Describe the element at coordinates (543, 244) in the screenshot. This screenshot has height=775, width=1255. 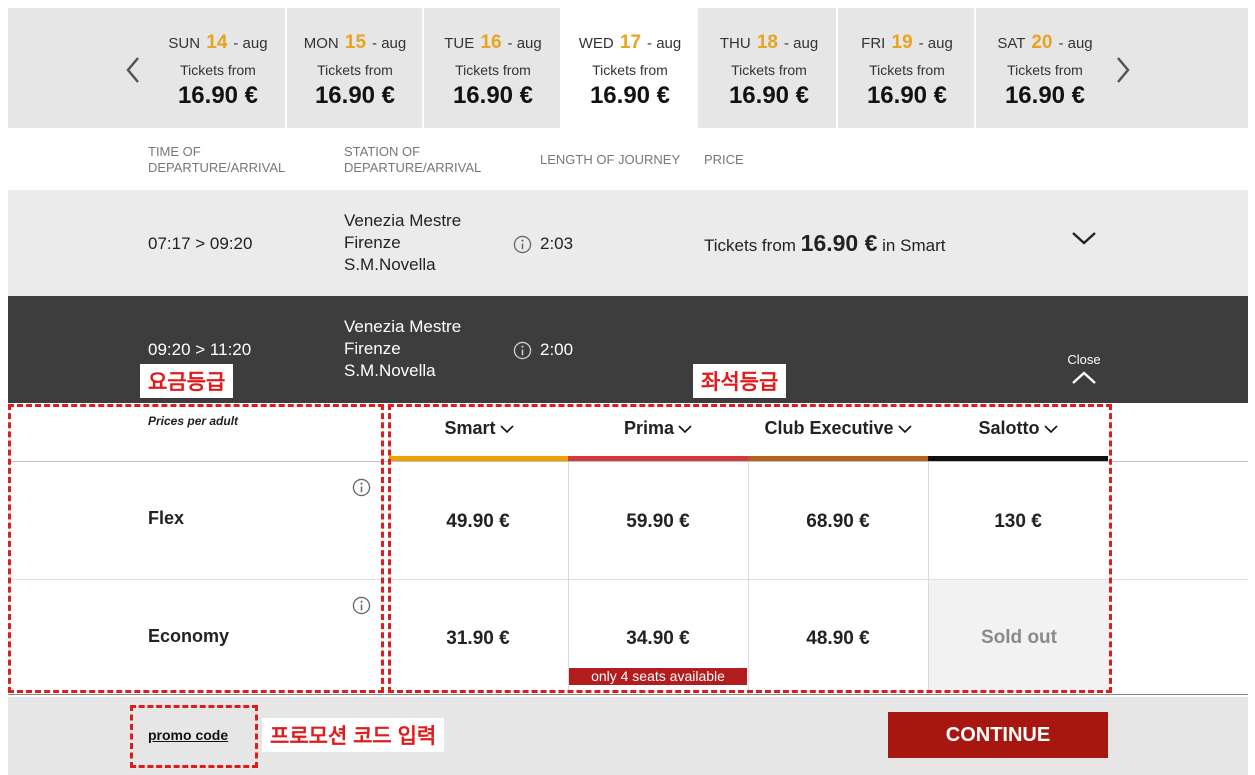
I see `journey-duration: 2:03` at that location.